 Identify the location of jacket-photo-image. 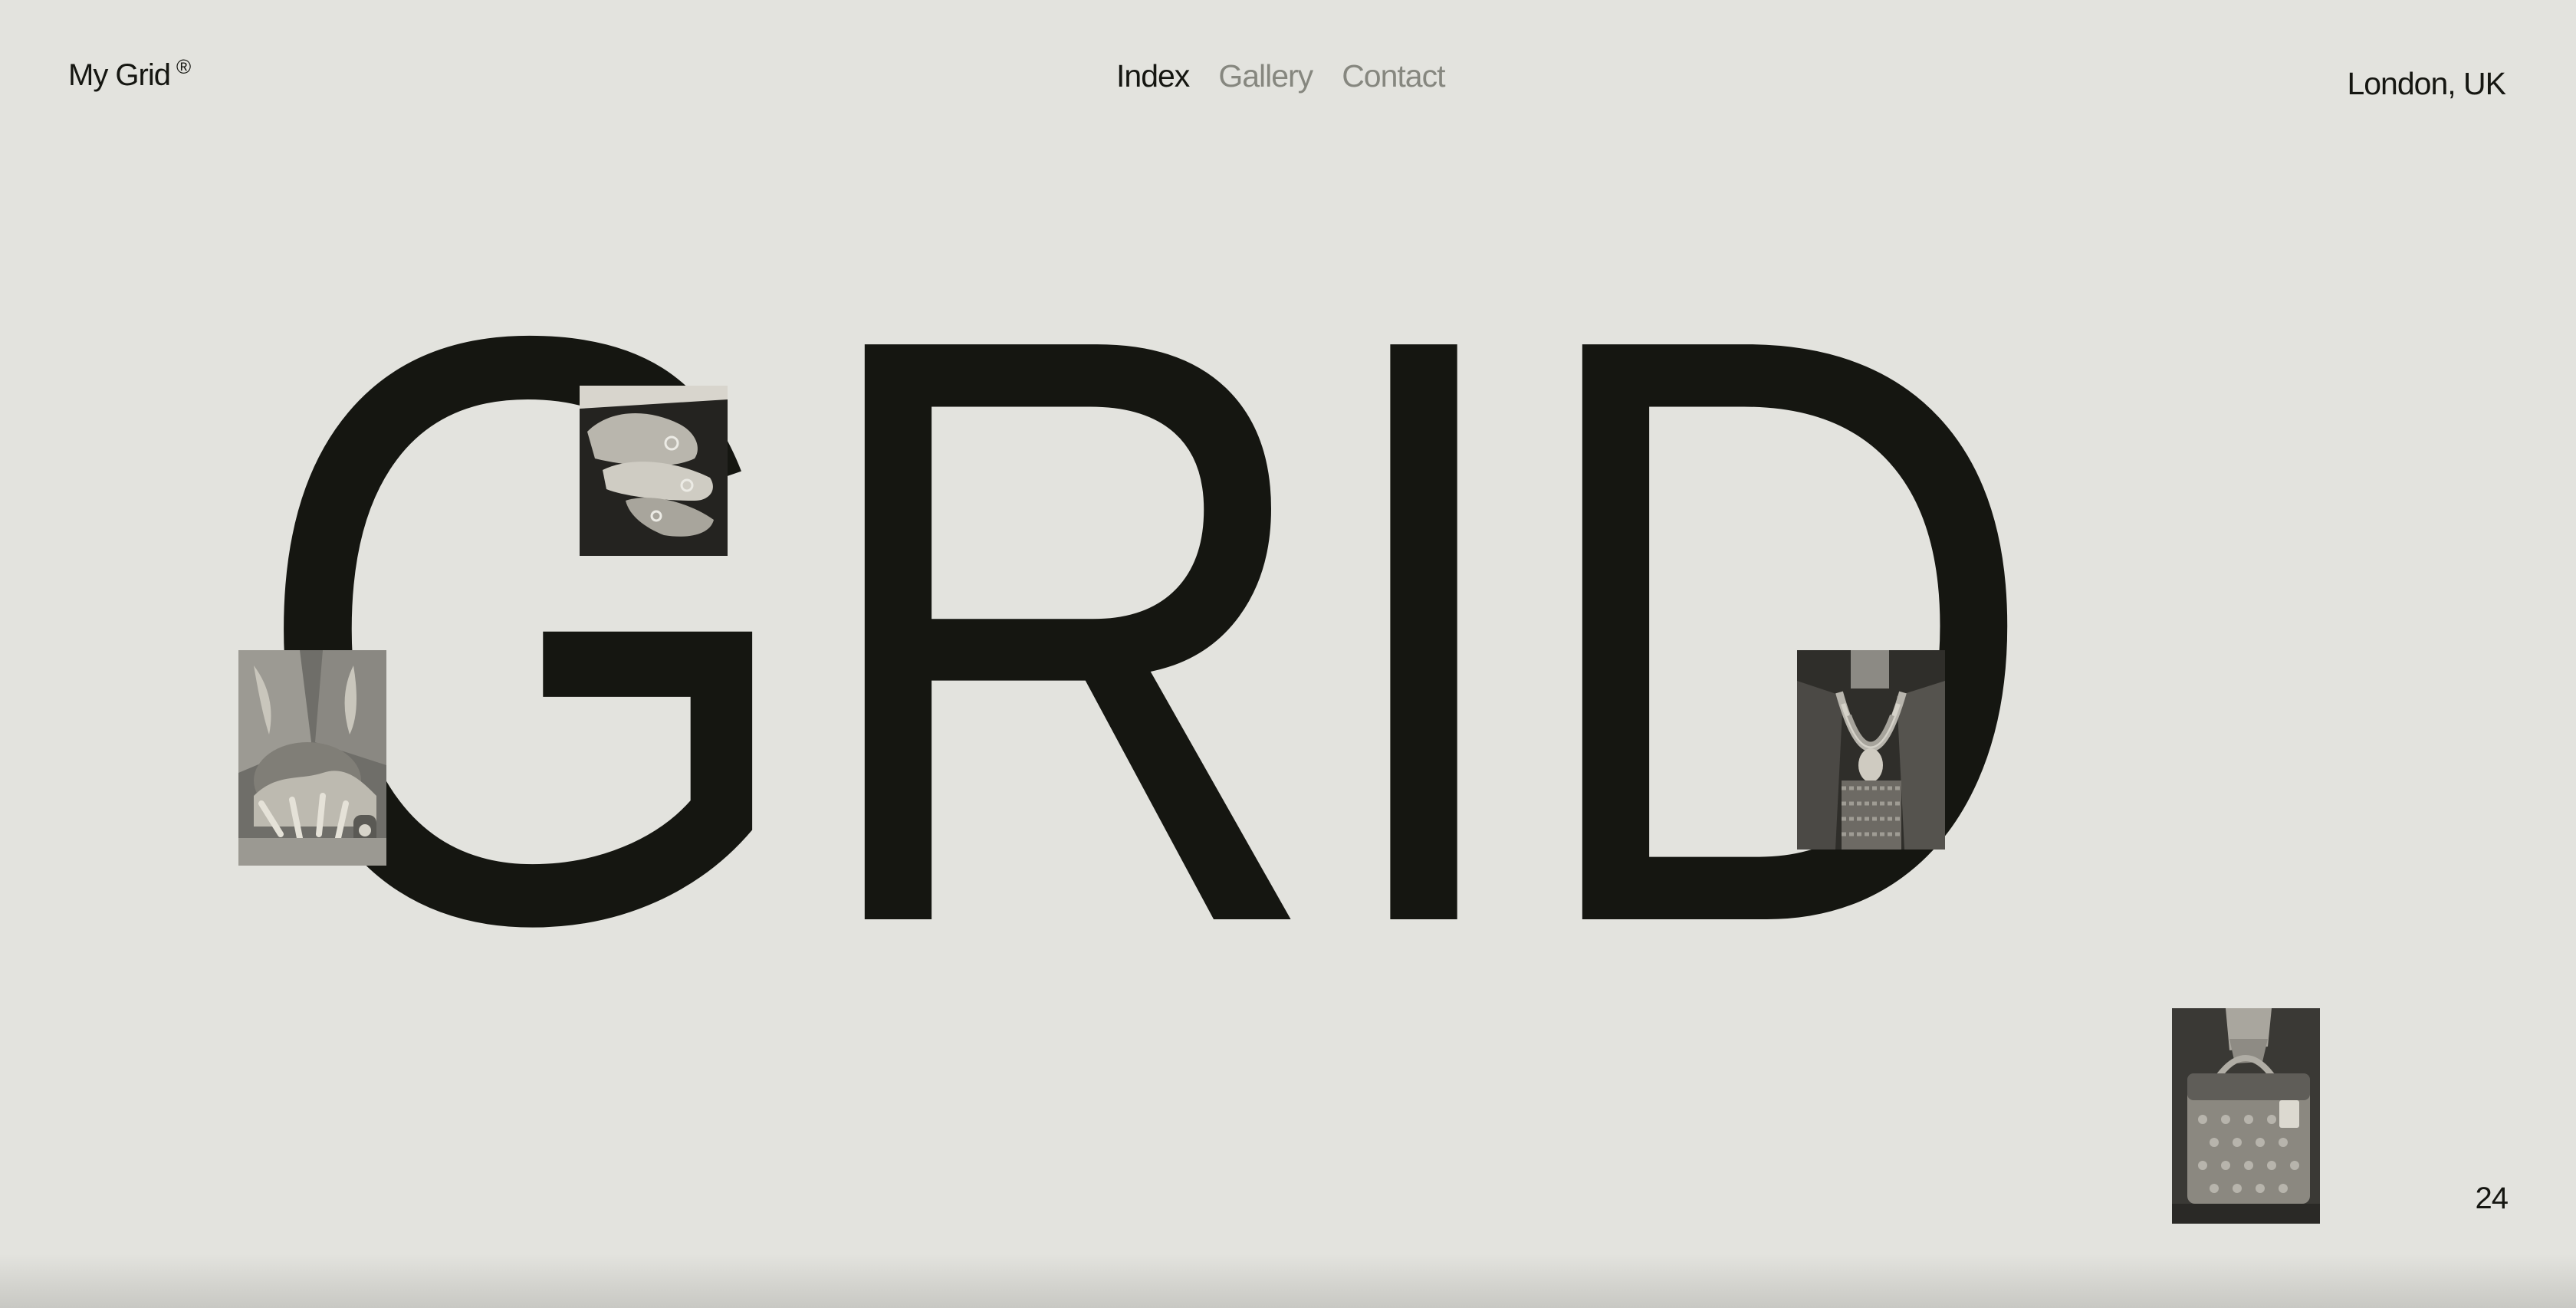
(312, 758).